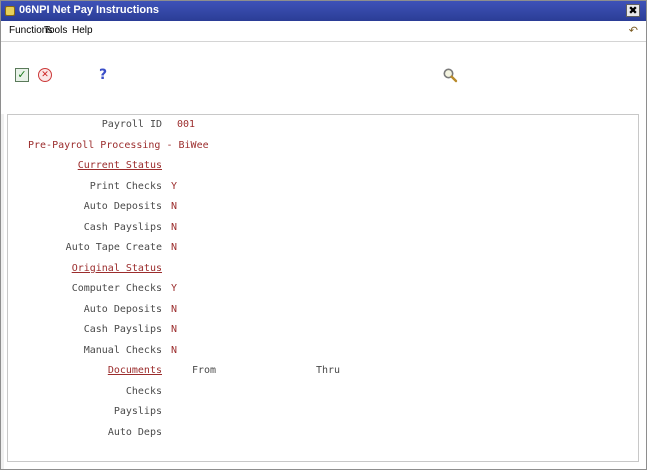 The height and width of the screenshot is (470, 647). Describe the element at coordinates (186, 125) in the screenshot. I see `payroll-id-value: 001` at that location.